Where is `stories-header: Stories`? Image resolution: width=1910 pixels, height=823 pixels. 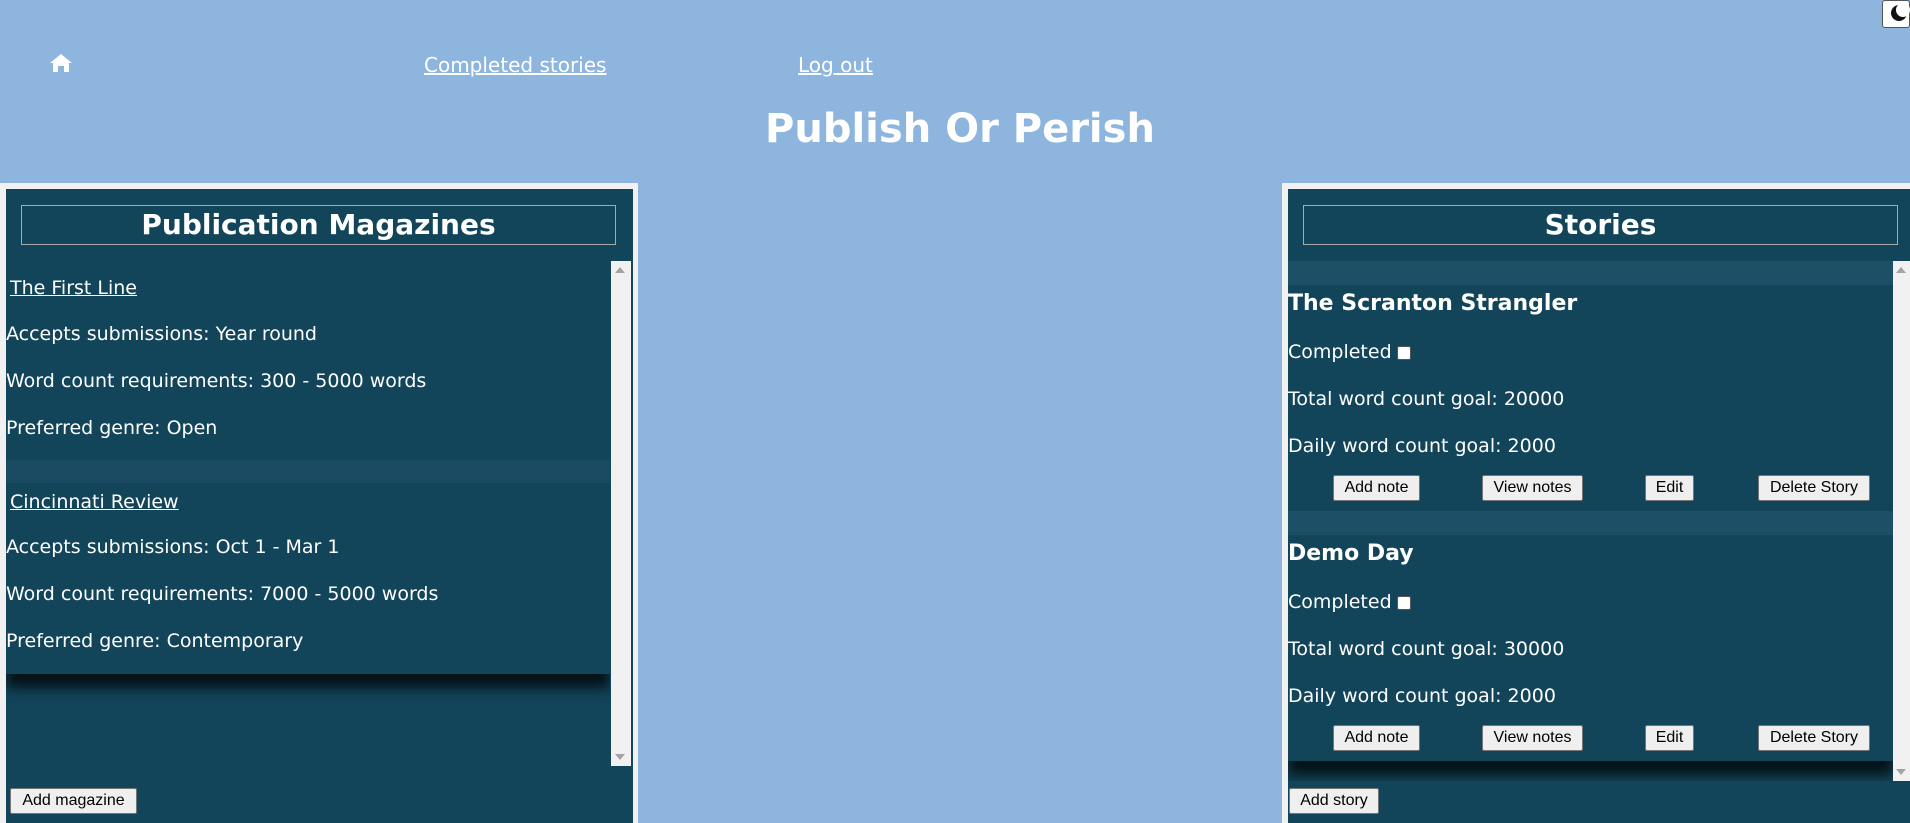 stories-header: Stories is located at coordinates (1600, 225).